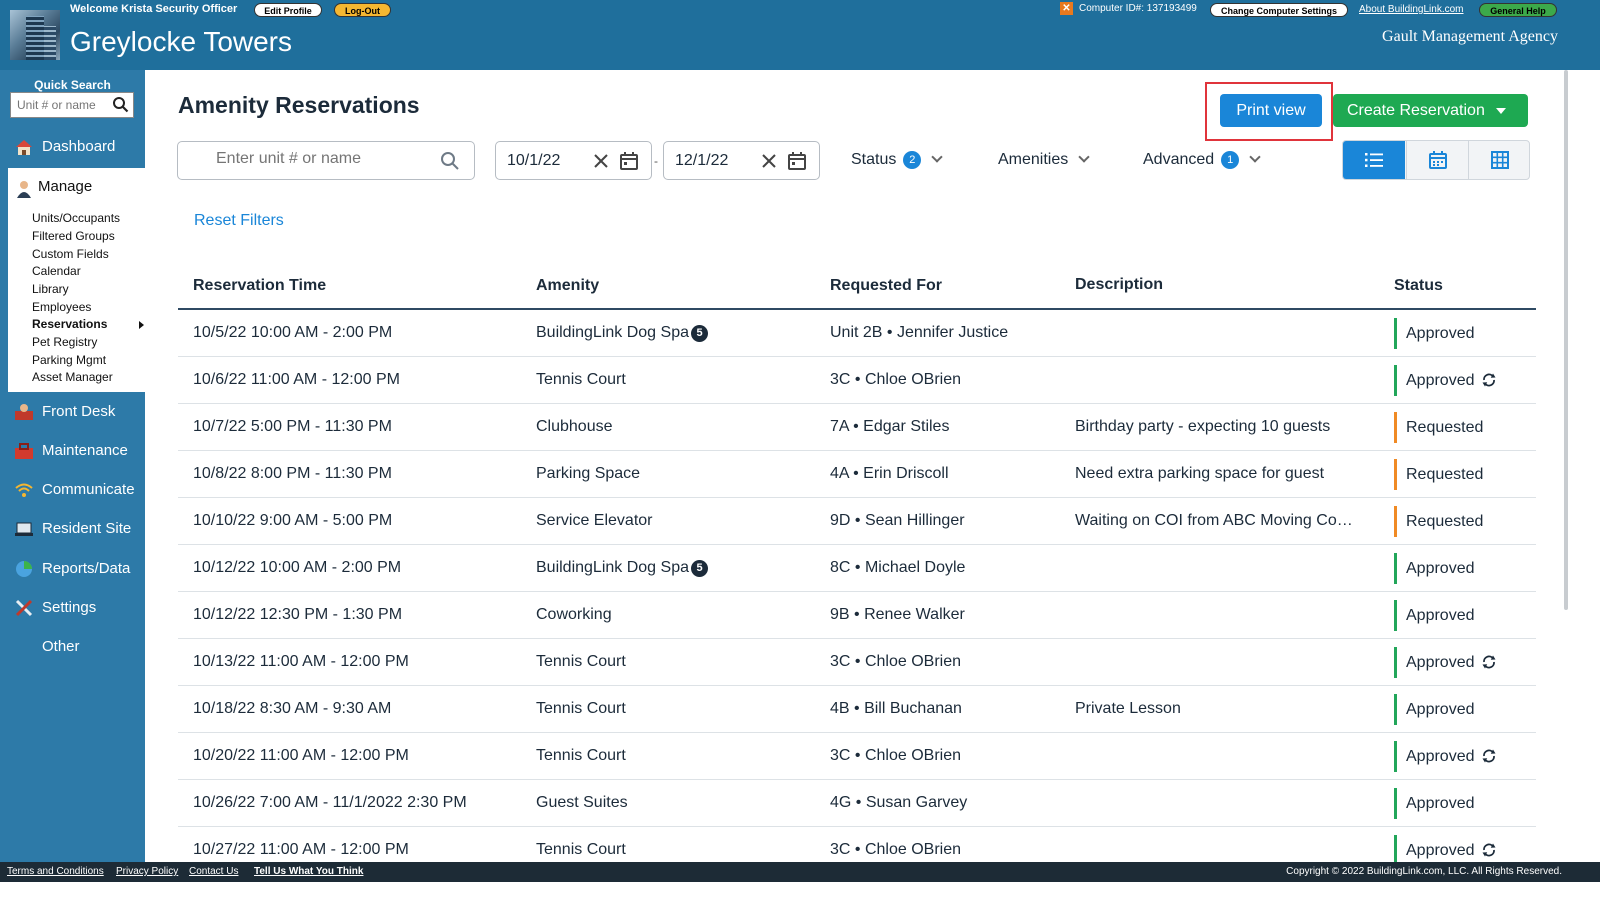 Image resolution: width=1600 pixels, height=900 pixels. What do you see at coordinates (588, 474) in the screenshot?
I see `amenity-name: Parking Space` at bounding box center [588, 474].